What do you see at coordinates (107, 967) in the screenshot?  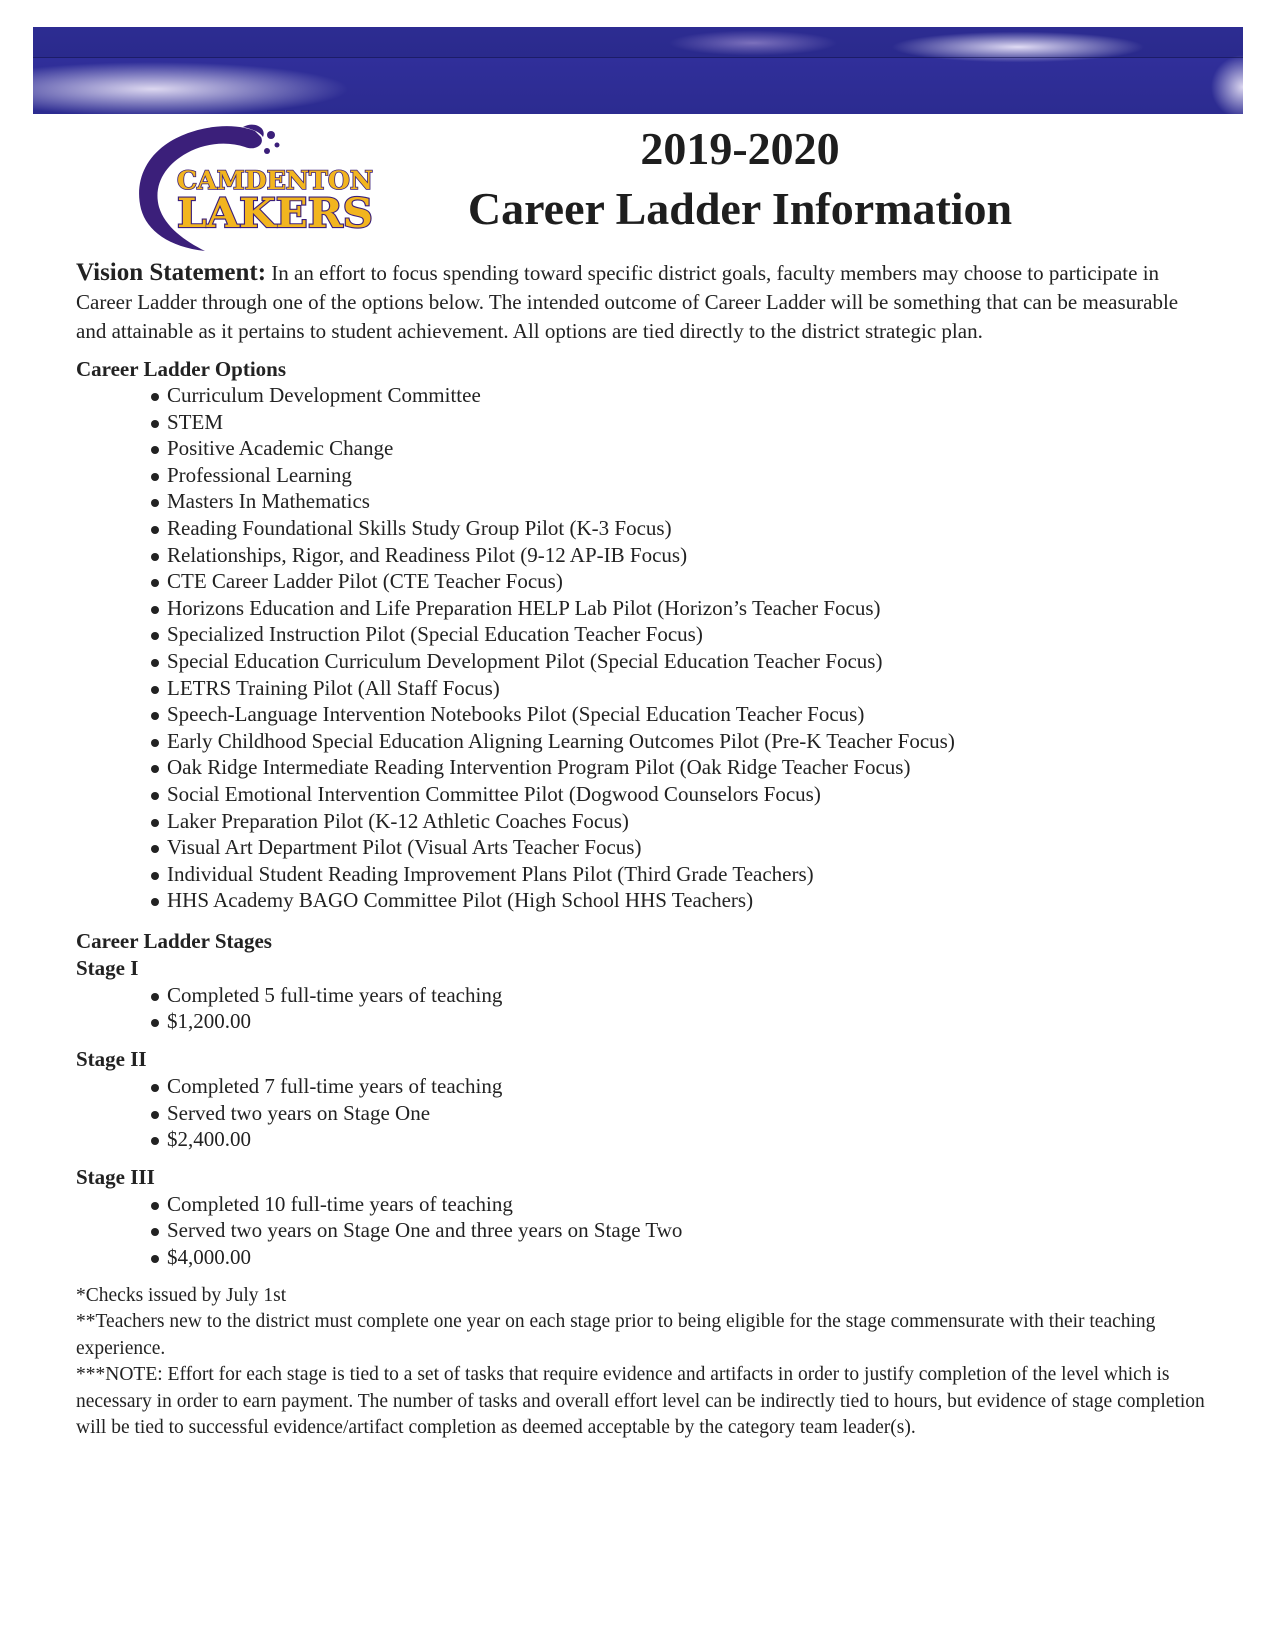 I see `stage-title: Stage I` at bounding box center [107, 967].